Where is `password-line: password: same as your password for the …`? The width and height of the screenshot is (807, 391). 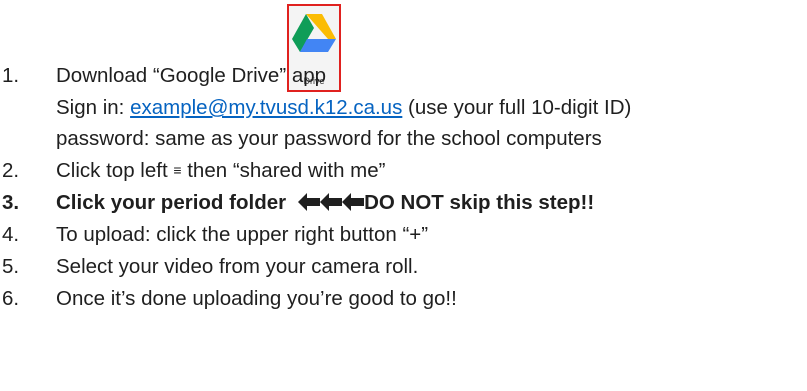
password-line: password: same as your password for the … is located at coordinates (329, 138).